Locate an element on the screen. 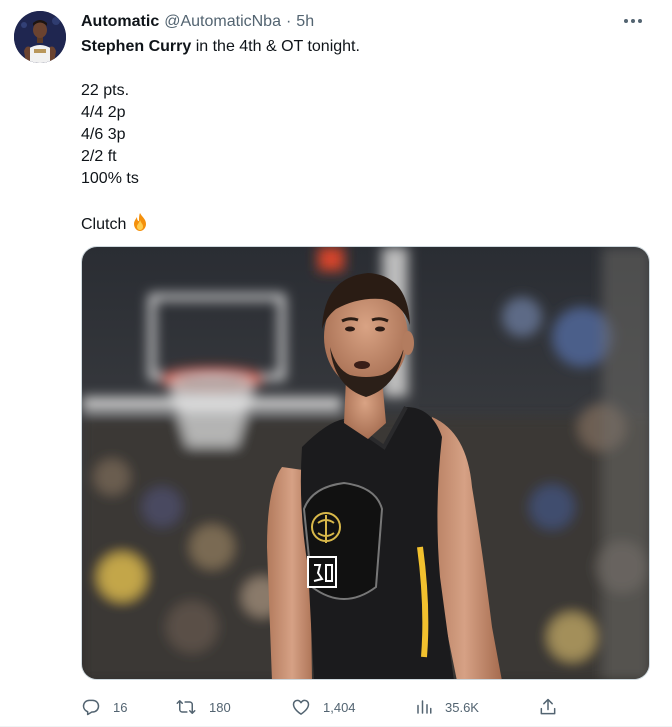 The image size is (672, 727). avatar-image is located at coordinates (40, 37).